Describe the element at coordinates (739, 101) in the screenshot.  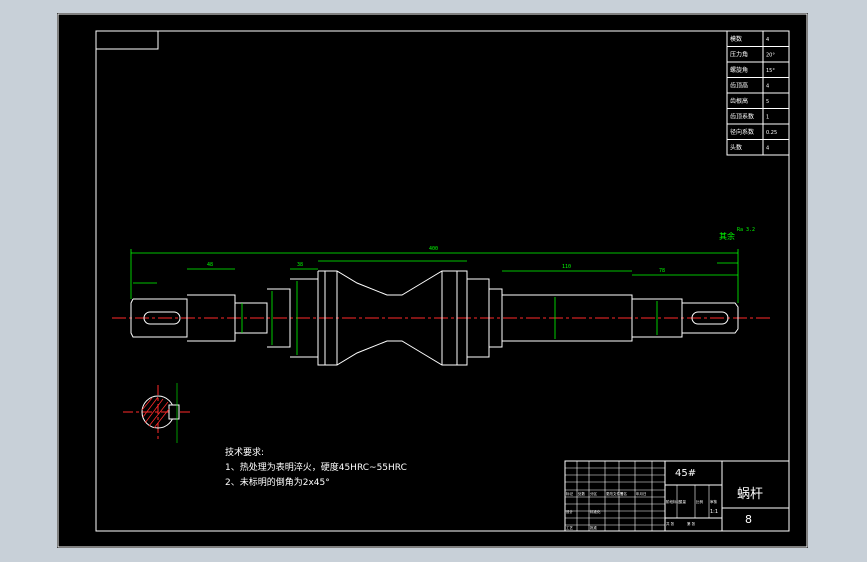
I see `param-label: 齿根高` at that location.